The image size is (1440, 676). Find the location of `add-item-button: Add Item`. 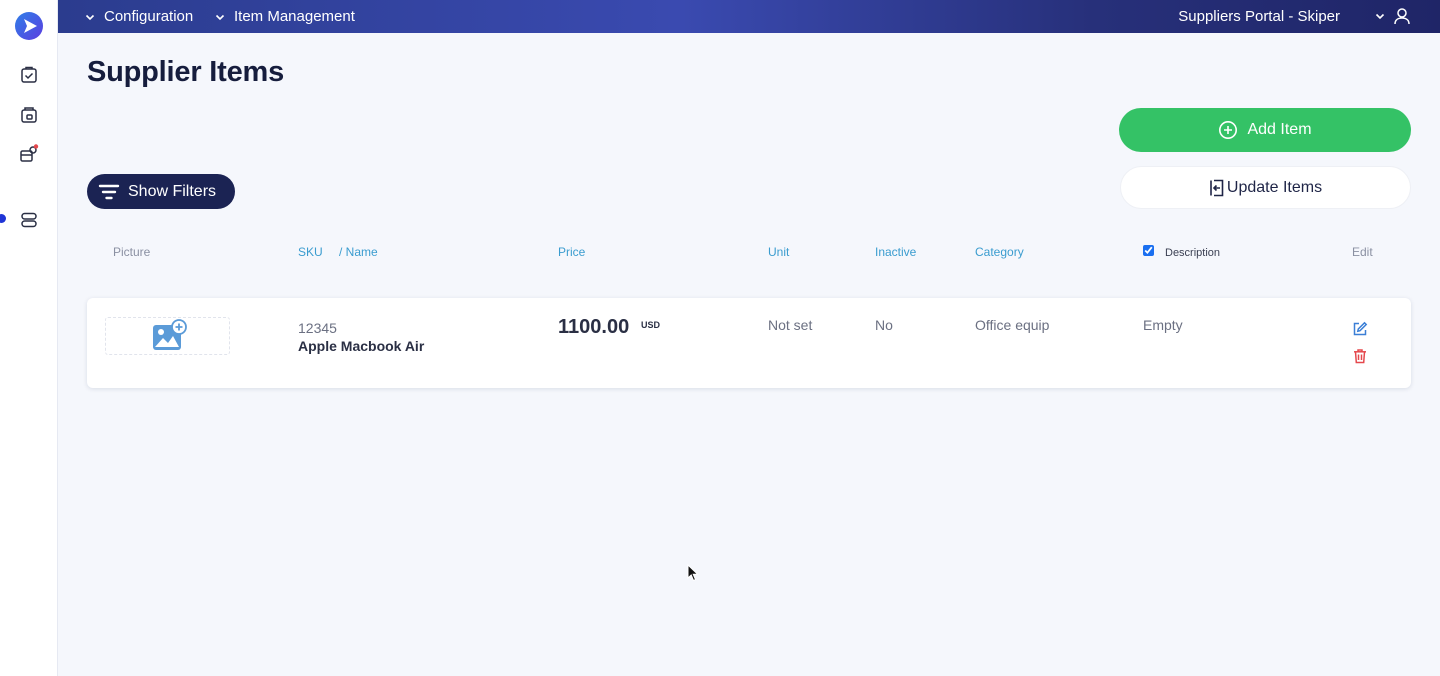

add-item-button: Add Item is located at coordinates (1265, 130).